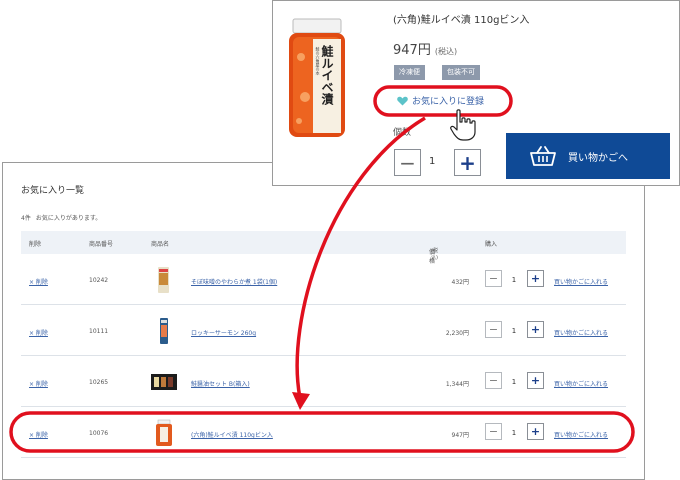  I want to click on product-code: 10265, so click(99, 382).